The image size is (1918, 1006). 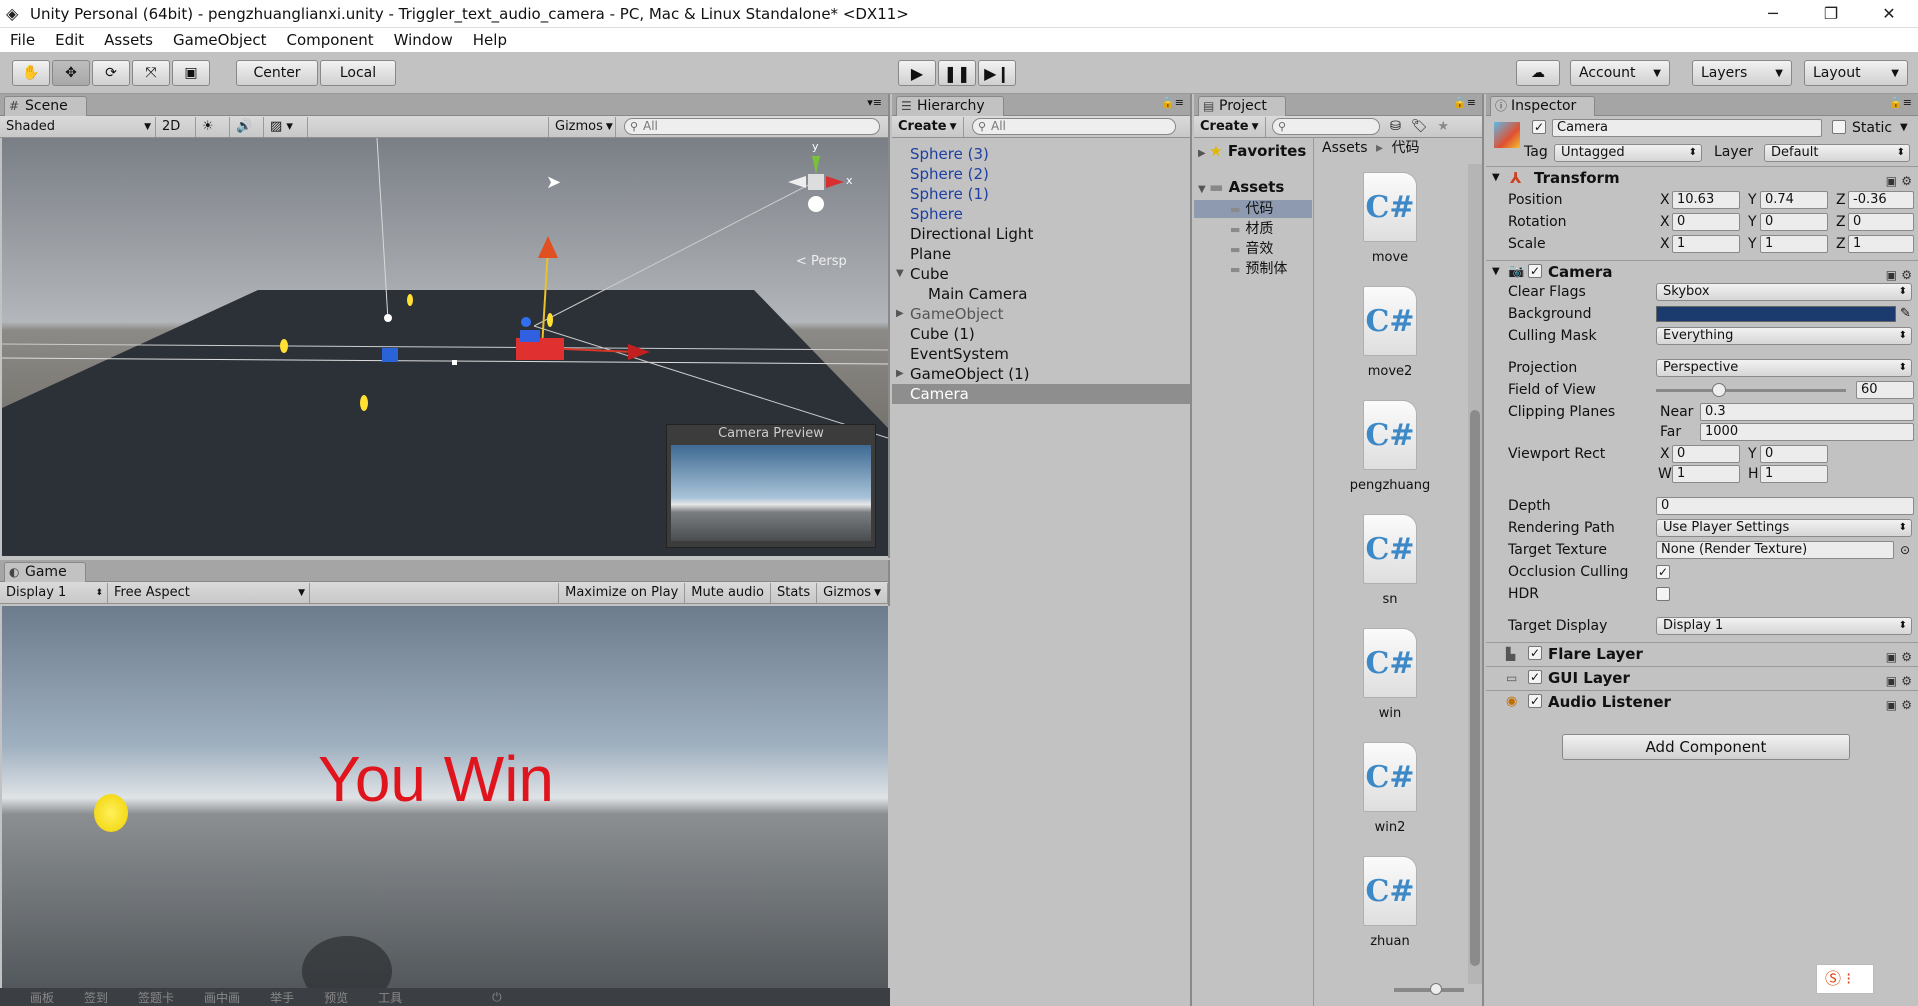 What do you see at coordinates (1041, 154) in the screenshot?
I see `hierarchy-item: Sphere (3)` at bounding box center [1041, 154].